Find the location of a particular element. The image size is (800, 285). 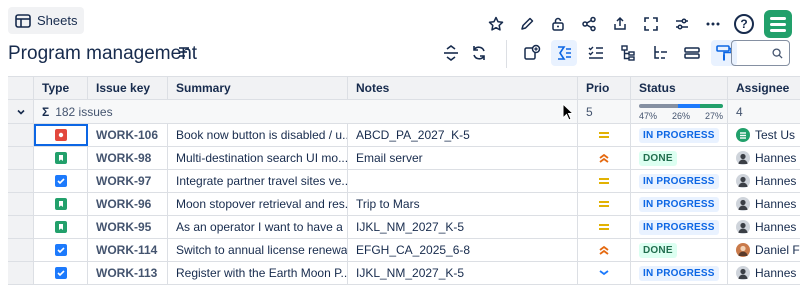

edit-icon is located at coordinates (527, 24).